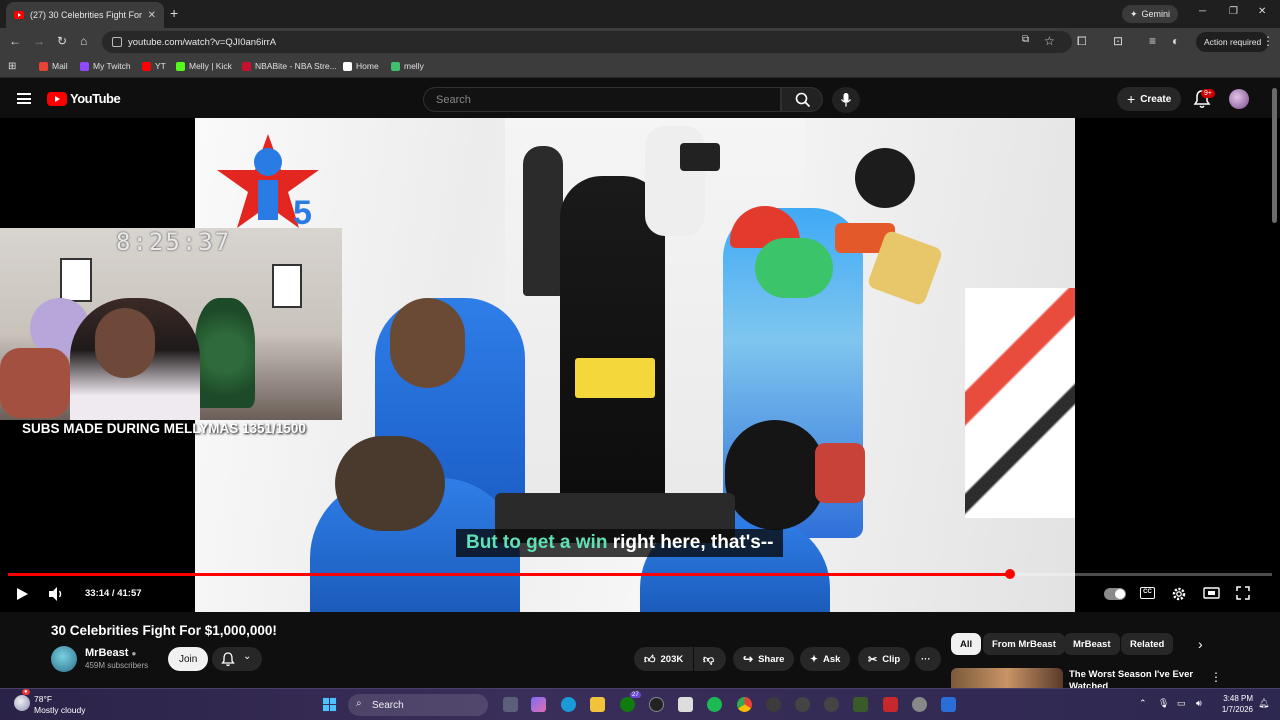 The width and height of the screenshot is (1280, 720). I want to click on taskbar-time: 3:48 PM, so click(1236, 698).